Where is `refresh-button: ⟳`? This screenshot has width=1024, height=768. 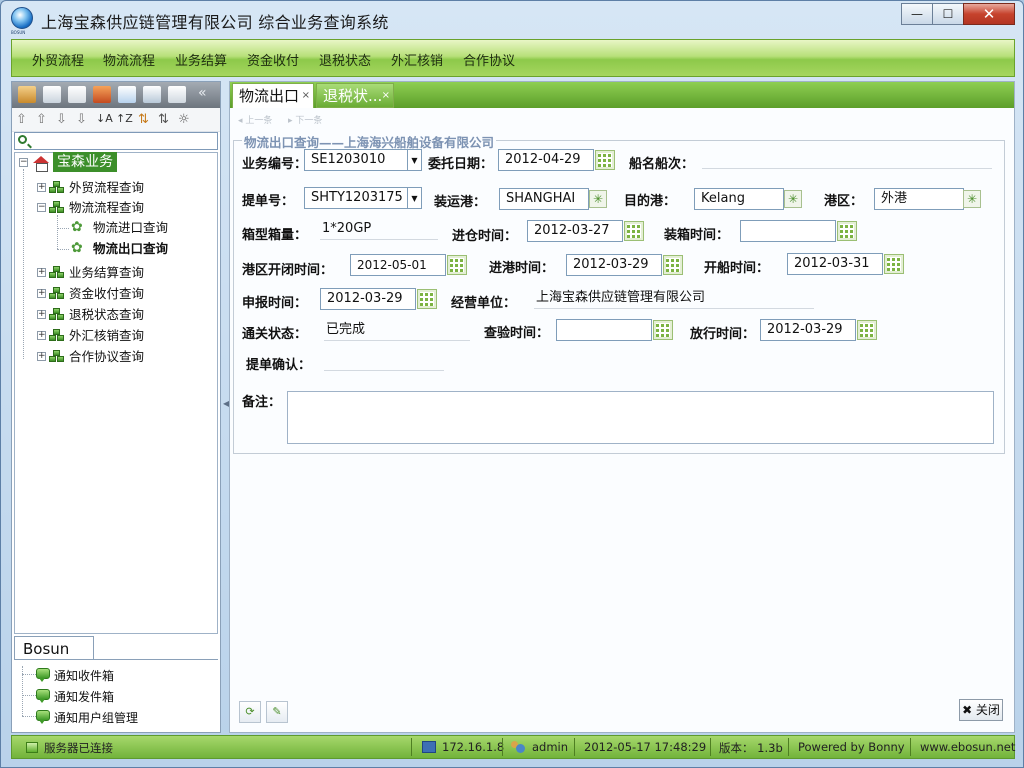
refresh-button: ⟳ is located at coordinates (250, 712).